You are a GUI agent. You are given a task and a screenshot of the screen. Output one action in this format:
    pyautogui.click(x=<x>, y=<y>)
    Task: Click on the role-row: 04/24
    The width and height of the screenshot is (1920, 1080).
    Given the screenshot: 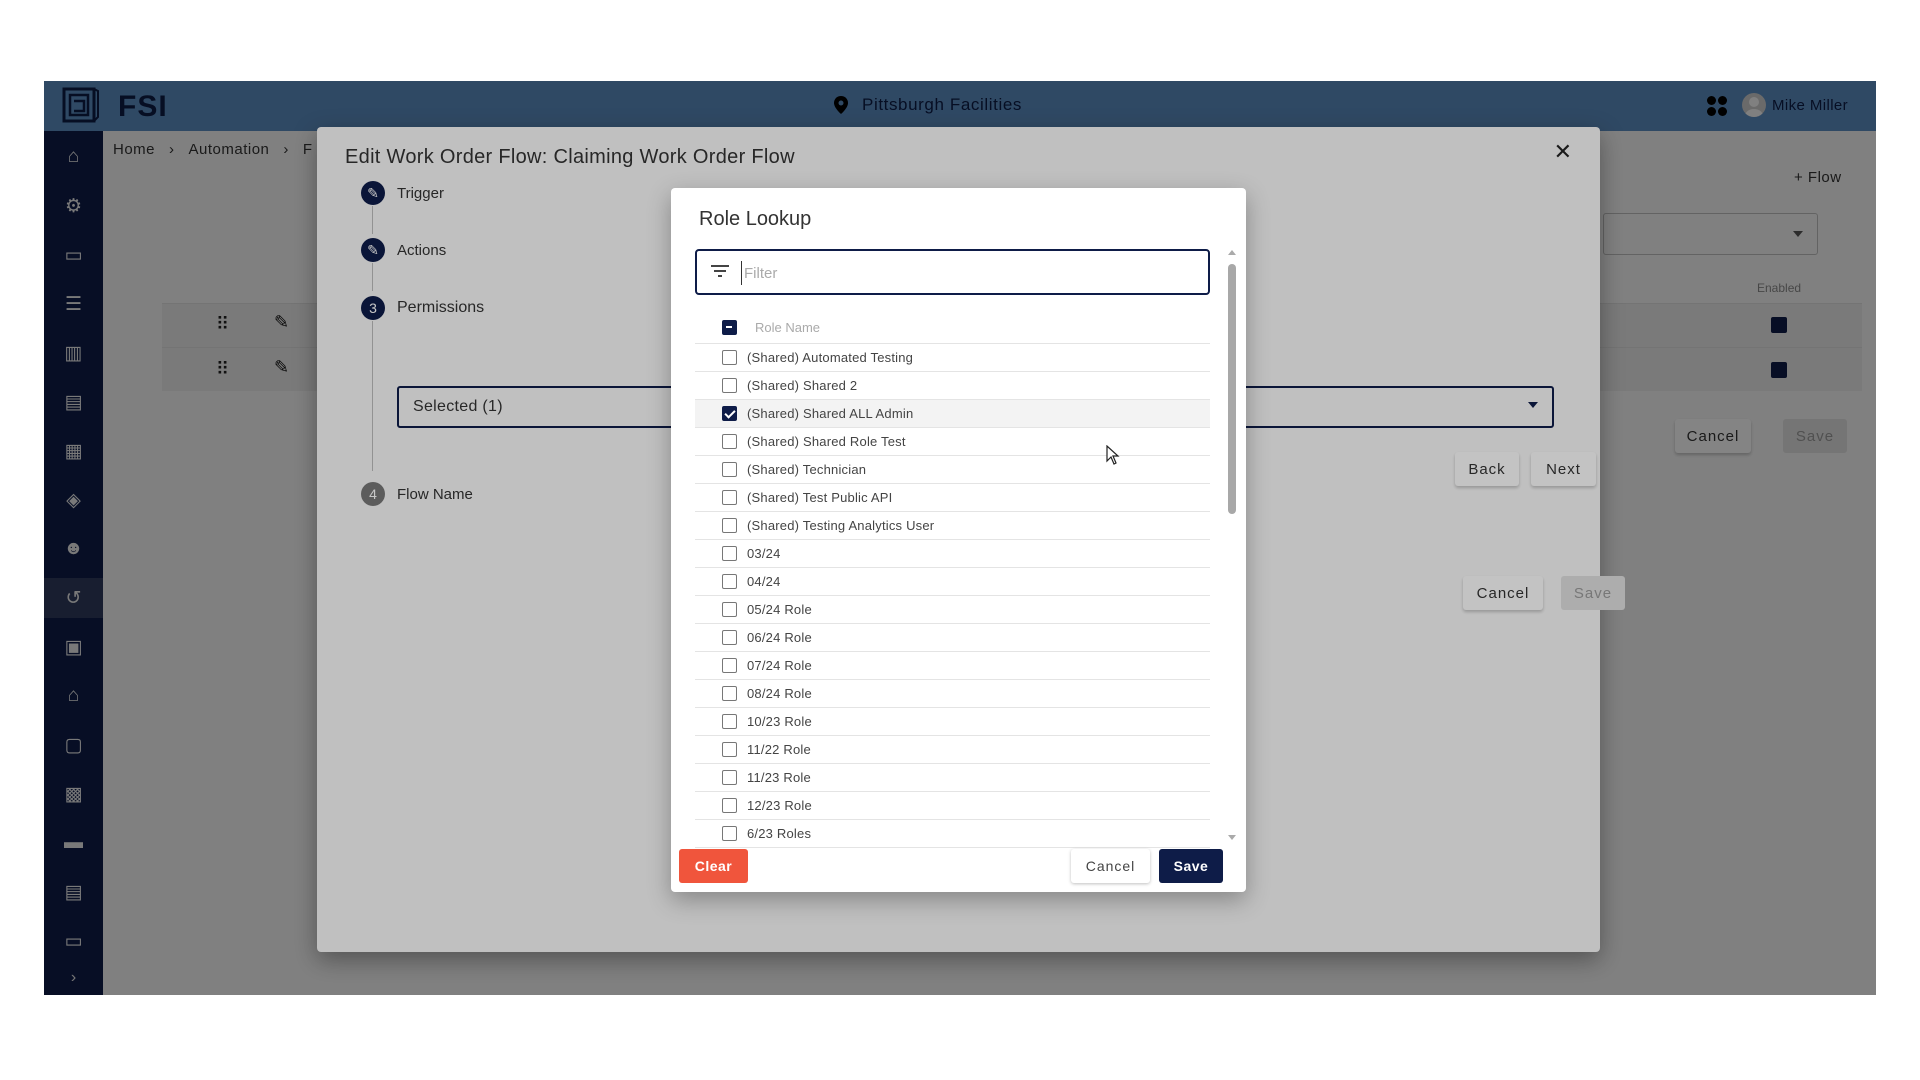 What is the action you would take?
    pyautogui.click(x=952, y=582)
    